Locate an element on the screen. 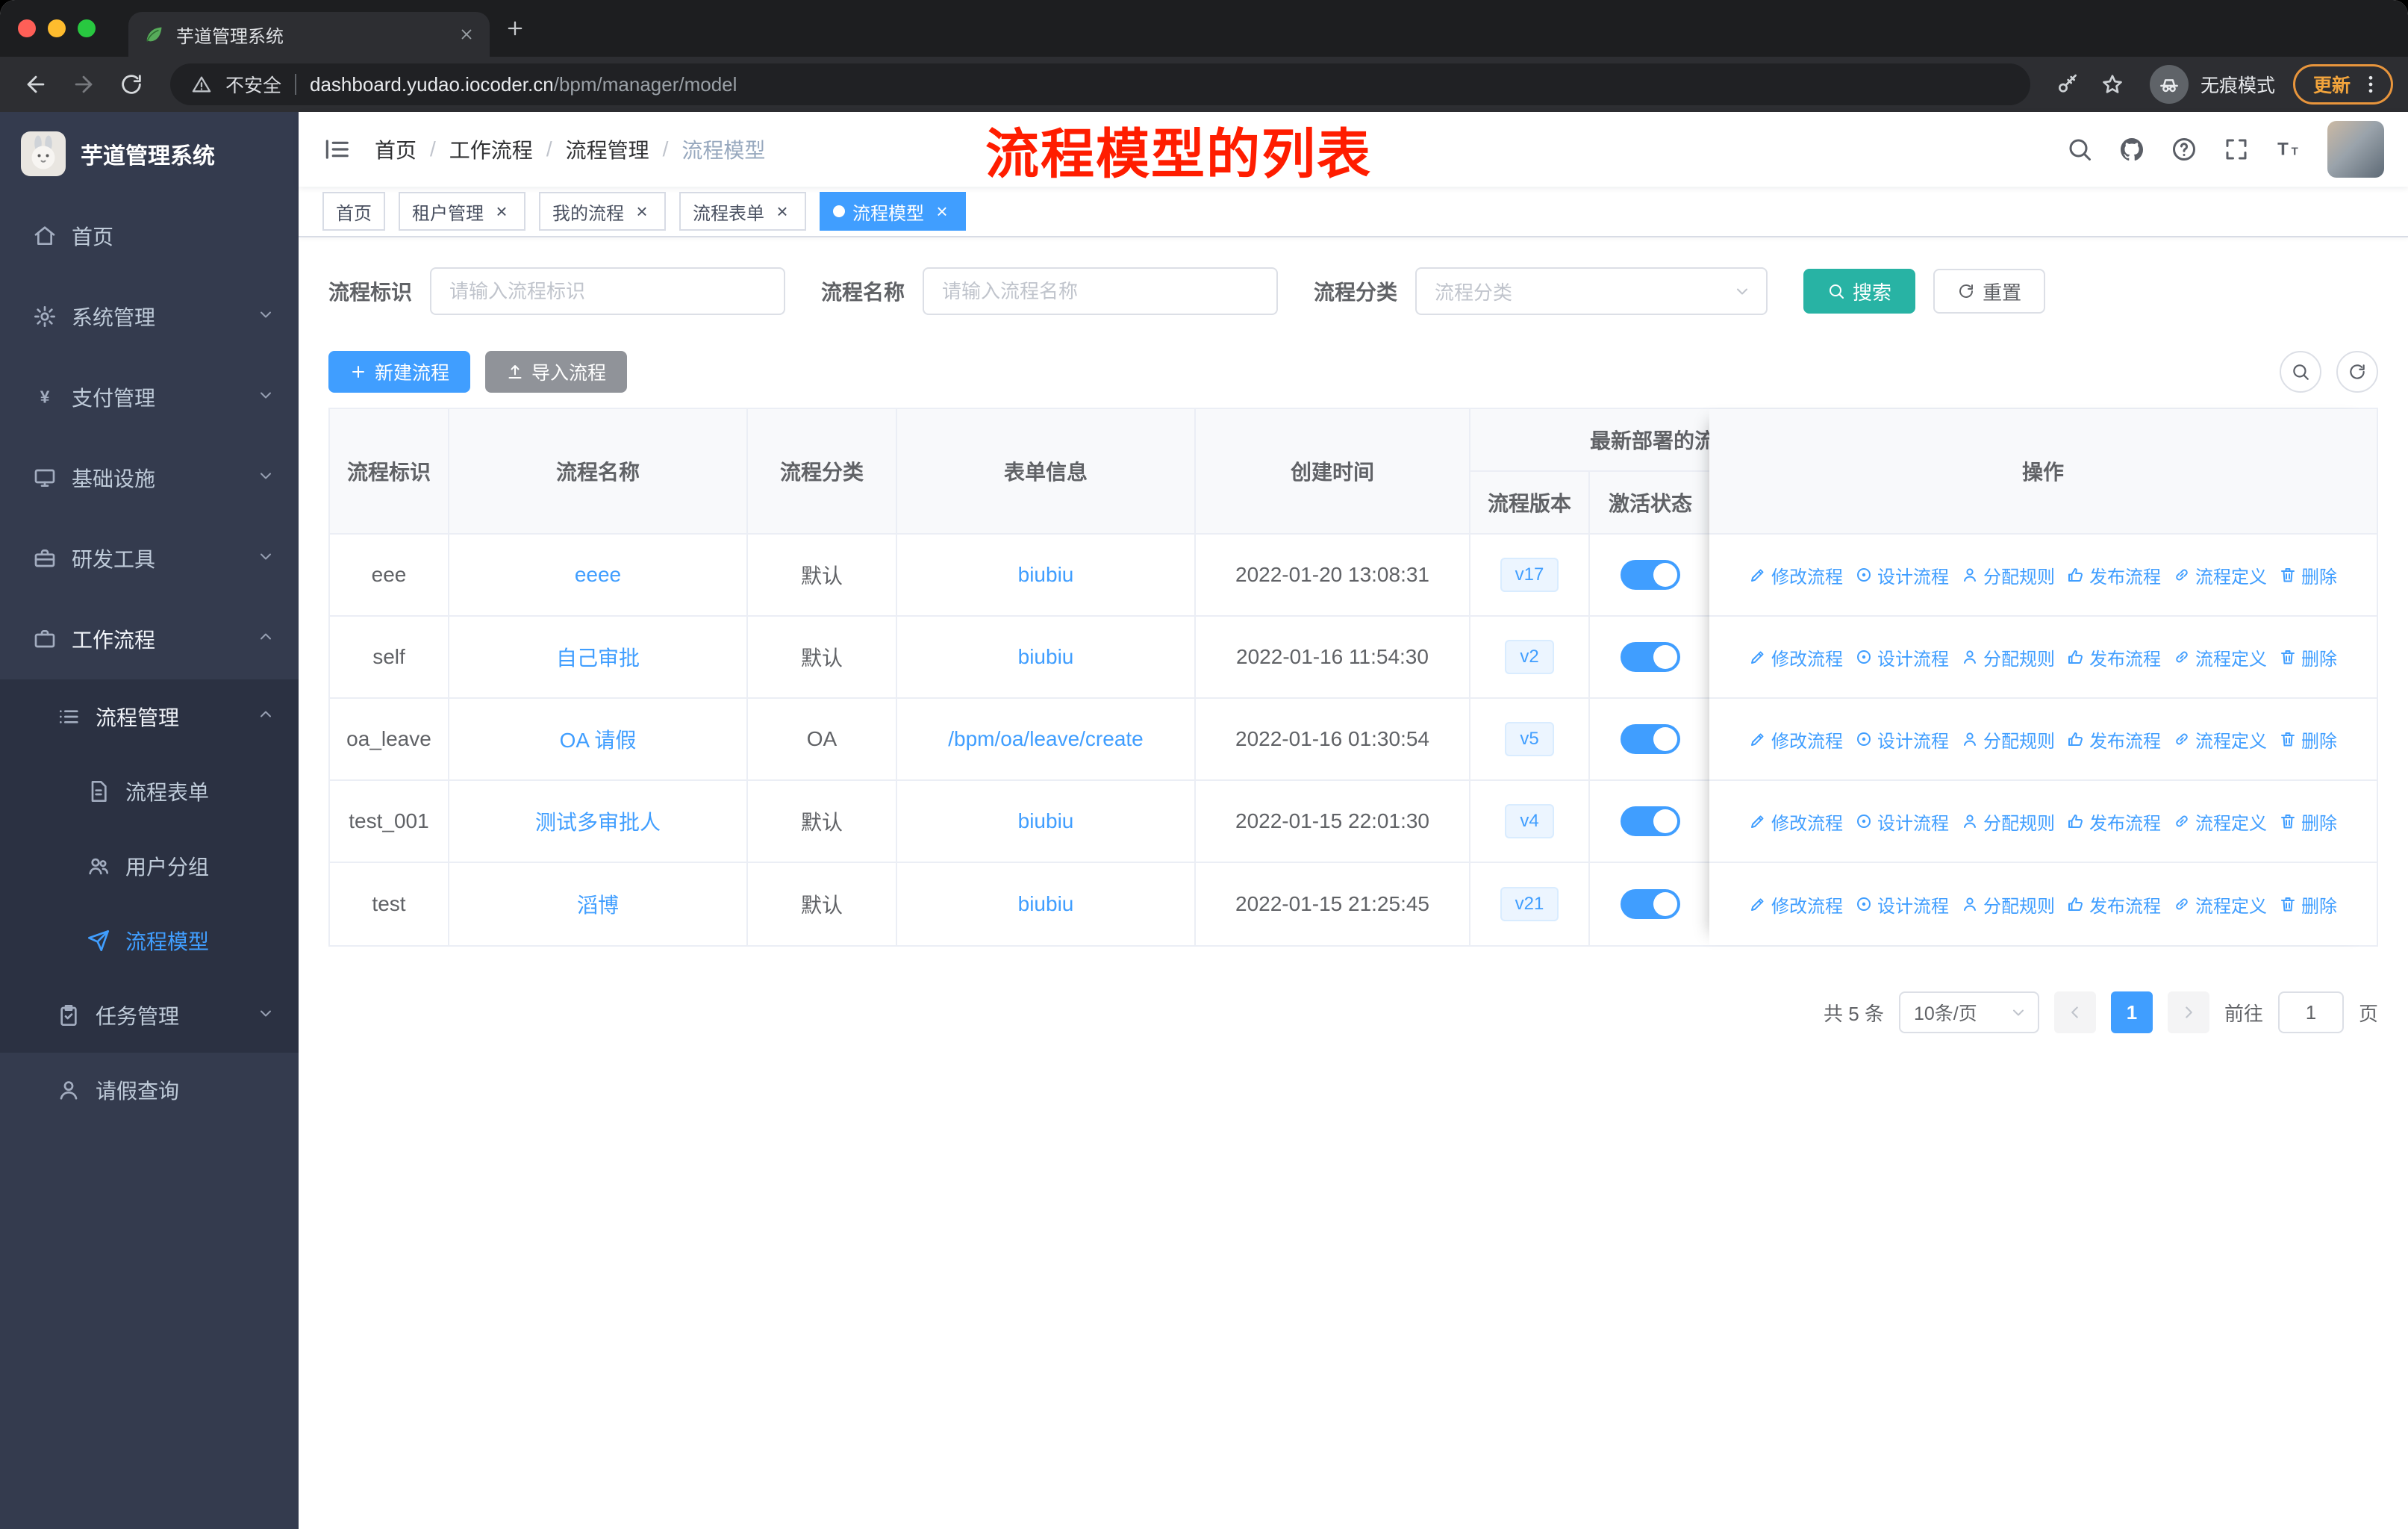  window-zoom-button is located at coordinates (87, 28).